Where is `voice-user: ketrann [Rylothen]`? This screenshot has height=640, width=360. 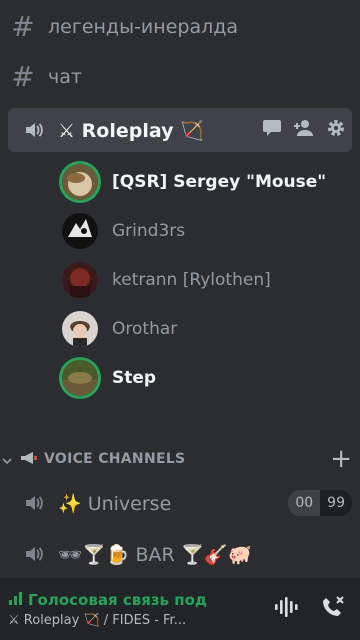
voice-user: ketrann [Rylothen] is located at coordinates (207, 280).